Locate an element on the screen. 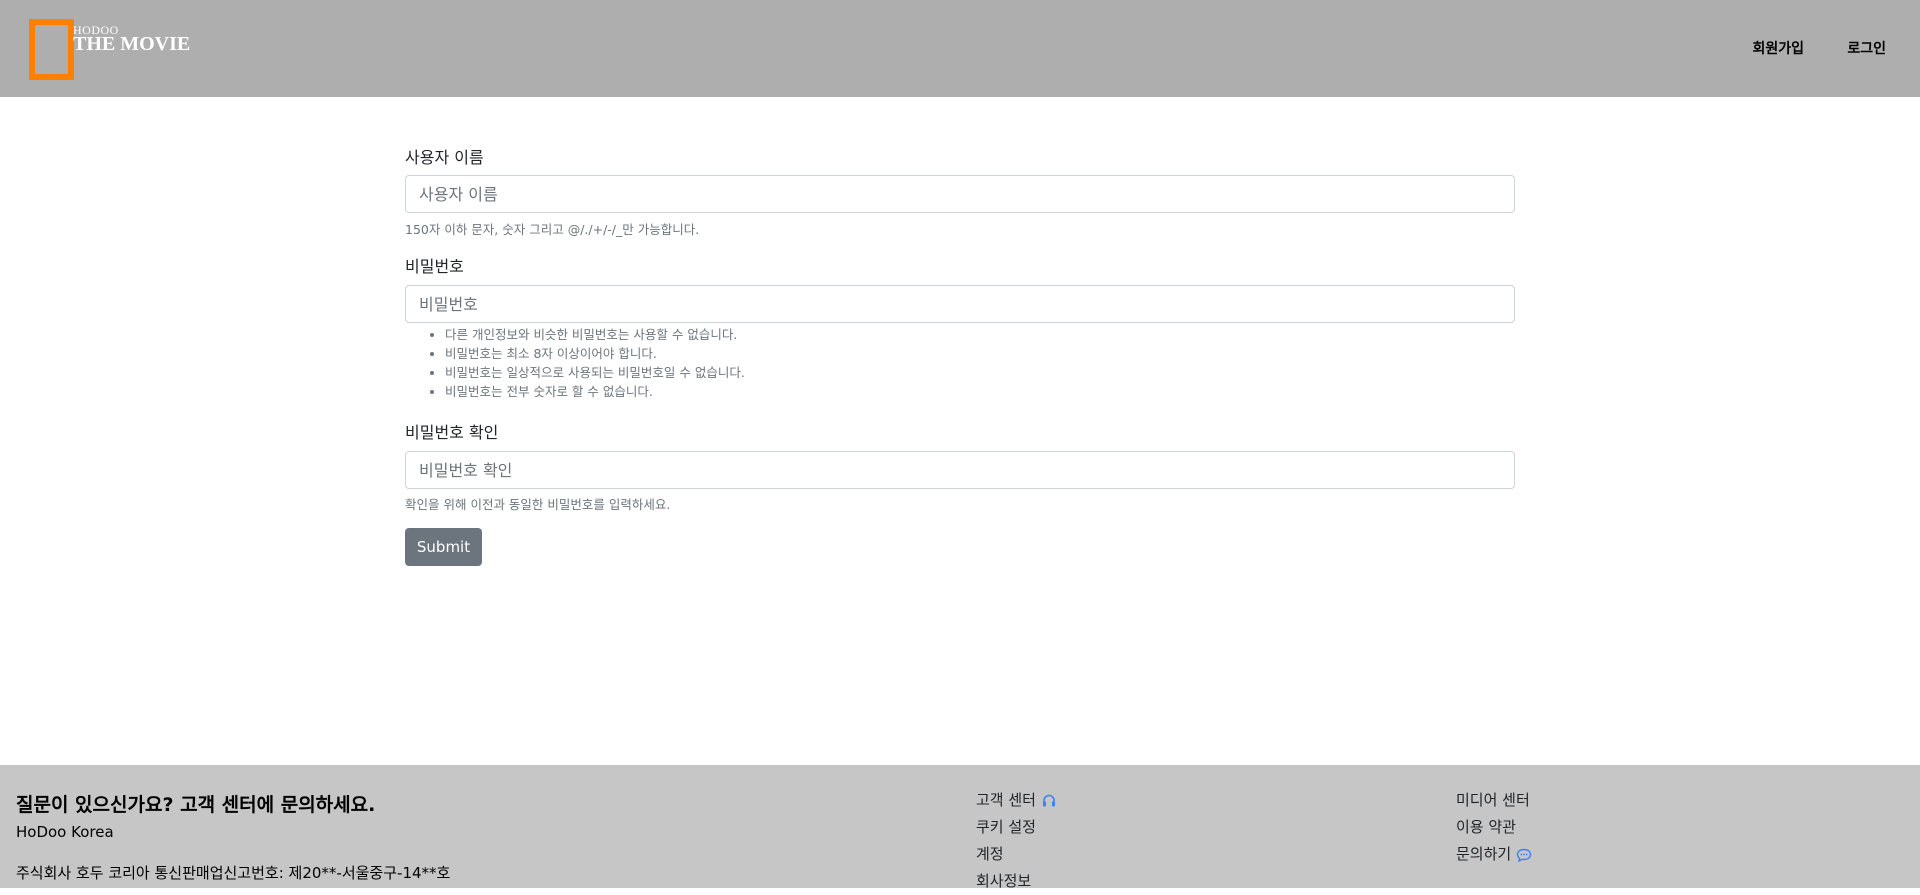 The image size is (1920, 895). logo-main-text: THE MOVIE is located at coordinates (132, 44).